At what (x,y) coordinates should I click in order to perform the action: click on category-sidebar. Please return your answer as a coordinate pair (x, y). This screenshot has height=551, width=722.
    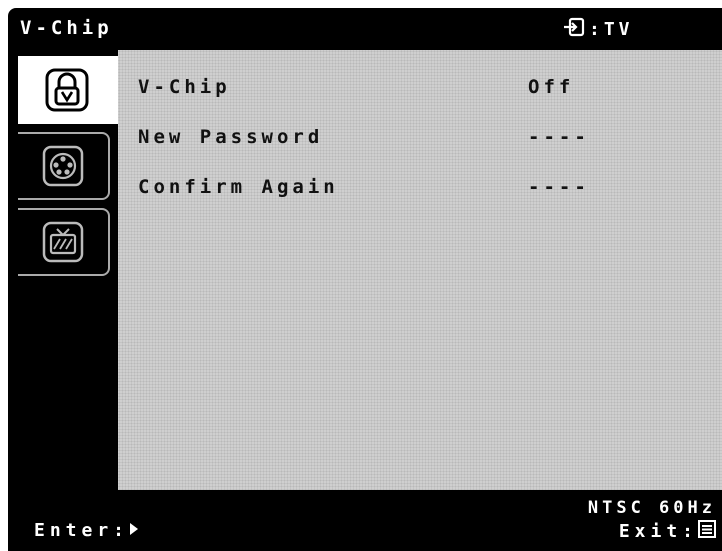
    Looking at the image, I should click on (63, 270).